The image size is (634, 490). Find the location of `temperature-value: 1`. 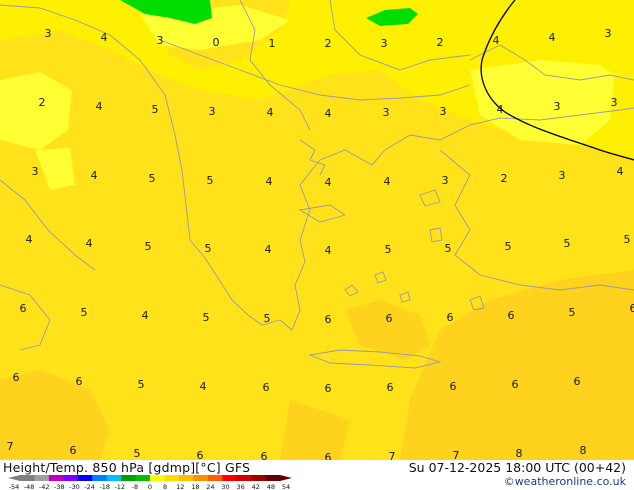

temperature-value: 1 is located at coordinates (272, 43).